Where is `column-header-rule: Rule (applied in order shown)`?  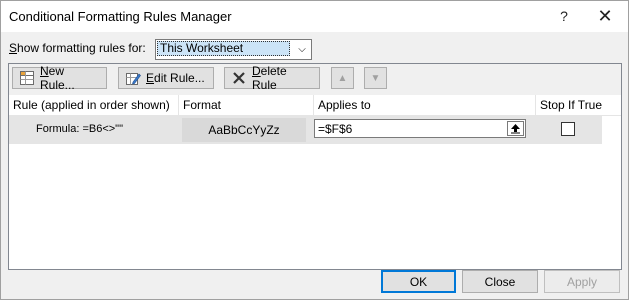 column-header-rule: Rule (applied in order shown) is located at coordinates (94, 105).